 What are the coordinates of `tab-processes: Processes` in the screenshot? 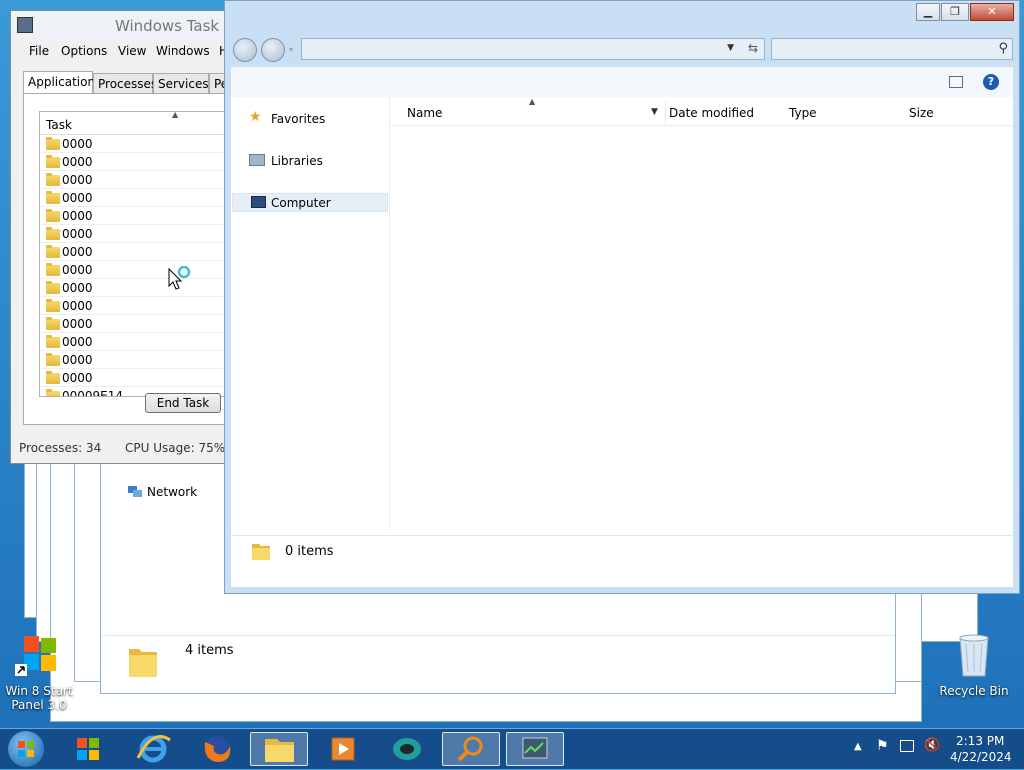 It's located at (125, 83).